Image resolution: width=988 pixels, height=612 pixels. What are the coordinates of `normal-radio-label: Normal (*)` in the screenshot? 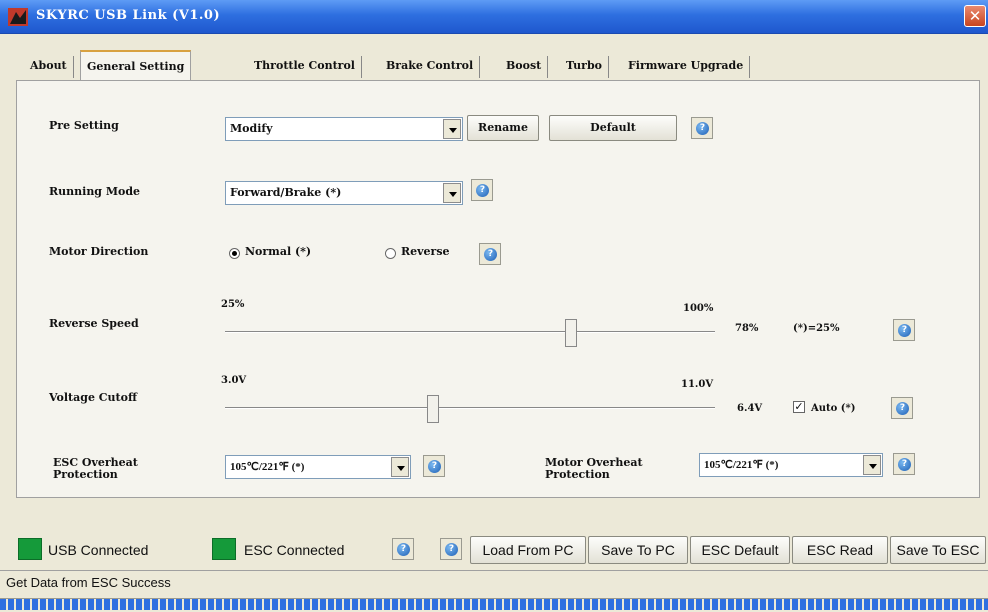 It's located at (278, 251).